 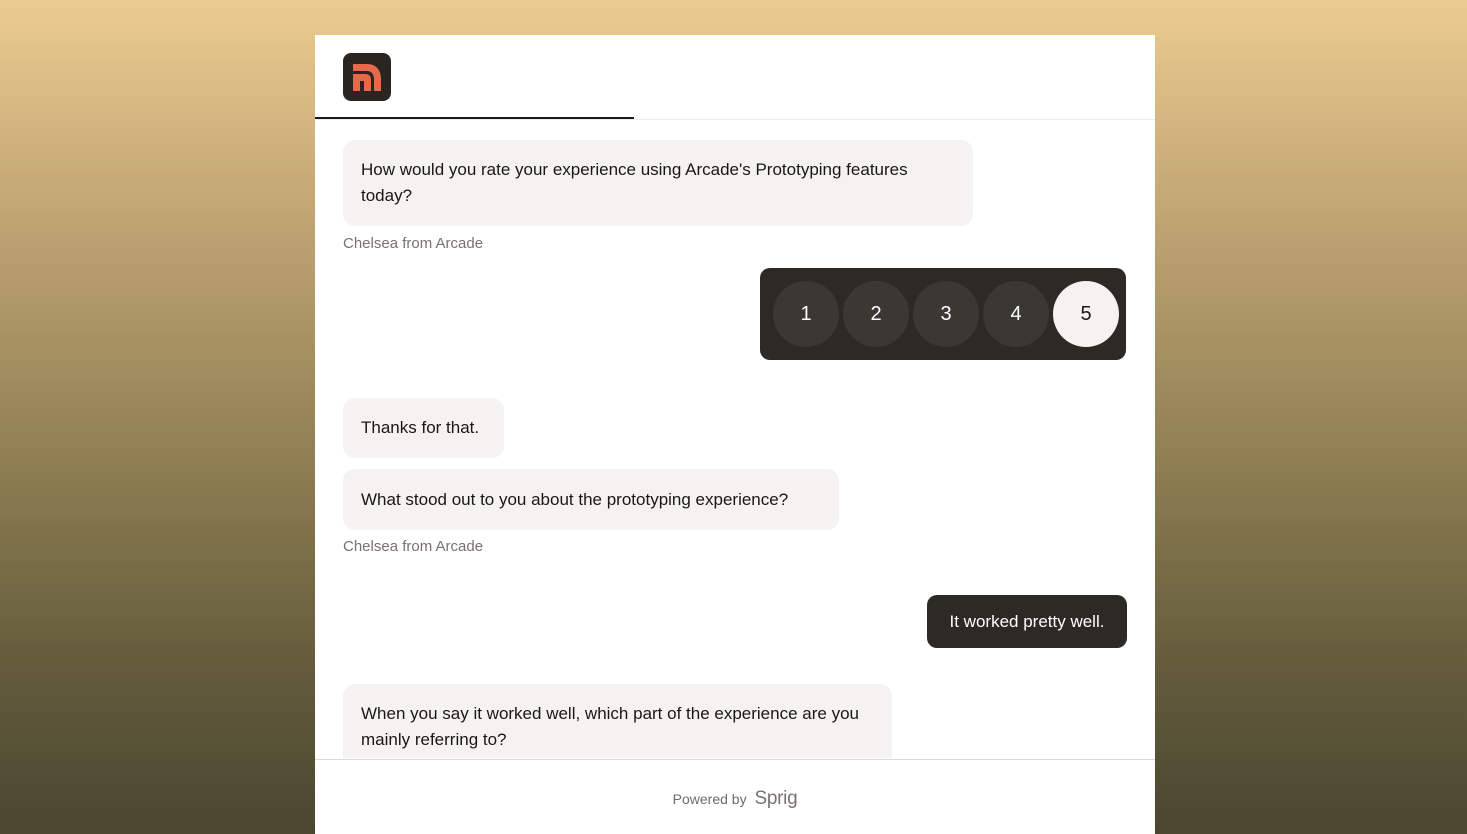 I want to click on thanks-bubble: Thanks for that., so click(x=423, y=428).